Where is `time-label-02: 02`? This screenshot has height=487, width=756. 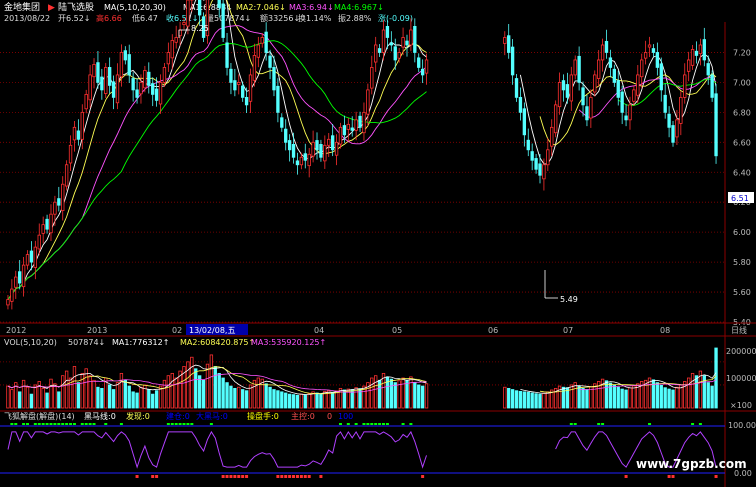
time-label-02: 02 is located at coordinates (177, 330).